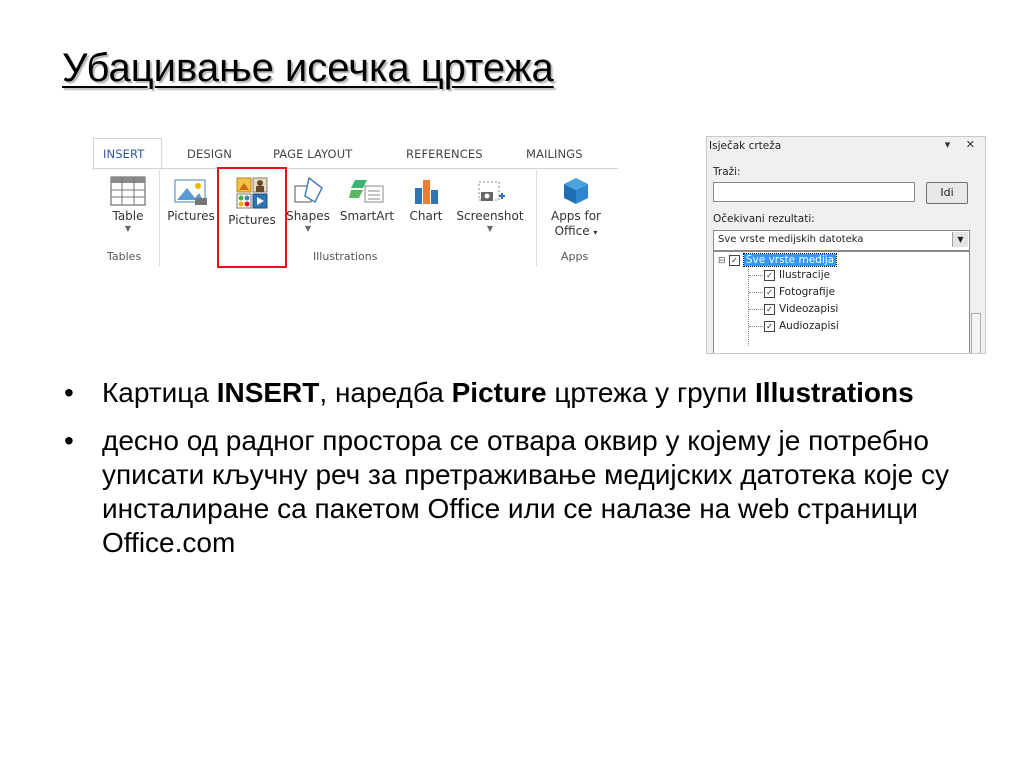  I want to click on pane-title: Isječak crteža, so click(745, 146).